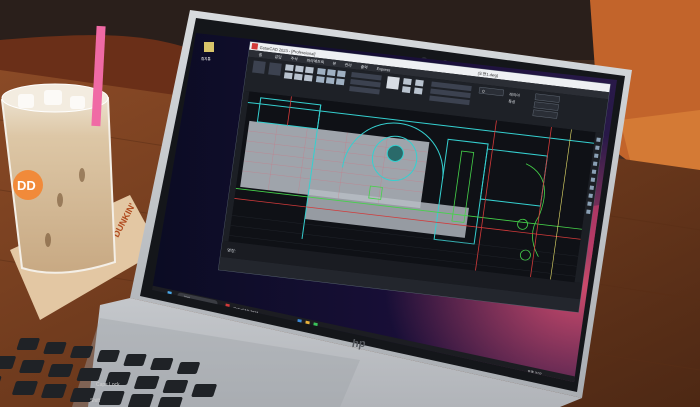 The width and height of the screenshot is (700, 407). I want to click on ribbon-tab-manage: 관리, so click(348, 65).